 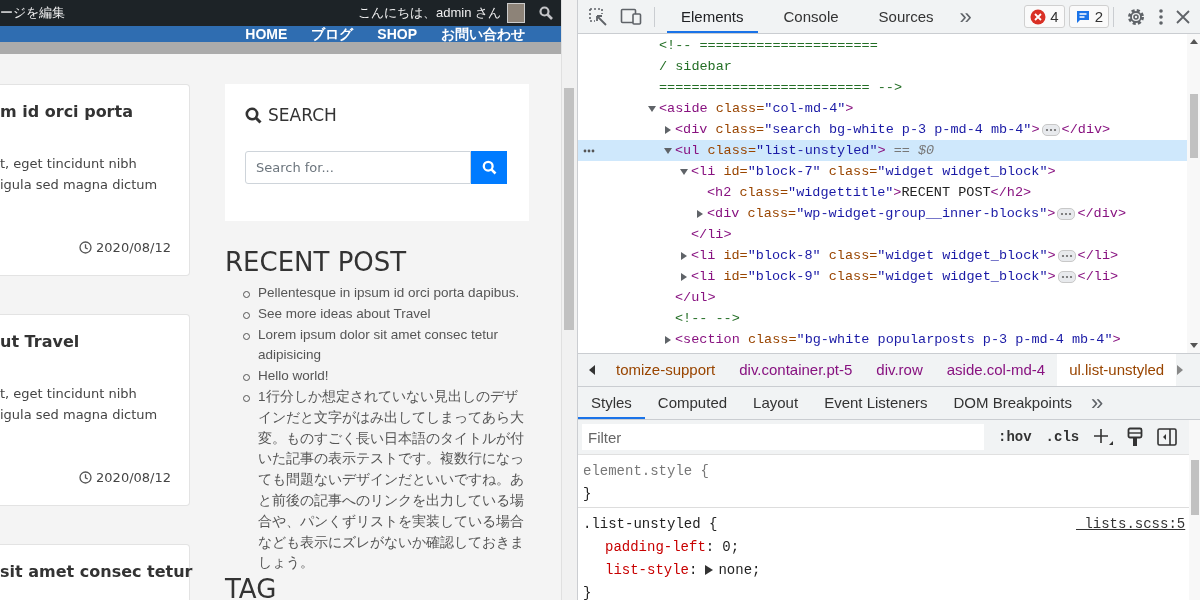 I want to click on recent-post-link: Pellentesque in ipsum id orci porta dapibus., so click(x=393, y=293).